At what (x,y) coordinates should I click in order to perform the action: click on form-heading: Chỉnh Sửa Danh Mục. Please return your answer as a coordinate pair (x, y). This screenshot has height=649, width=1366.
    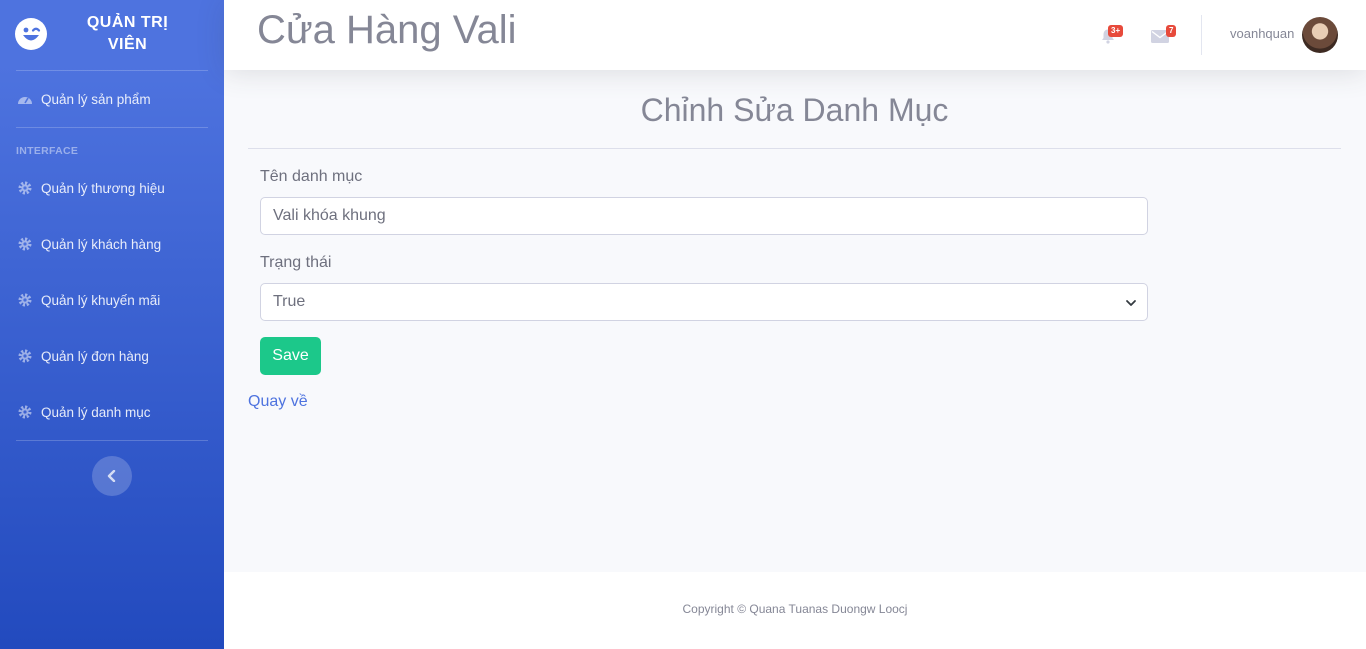
    Looking at the image, I should click on (794, 110).